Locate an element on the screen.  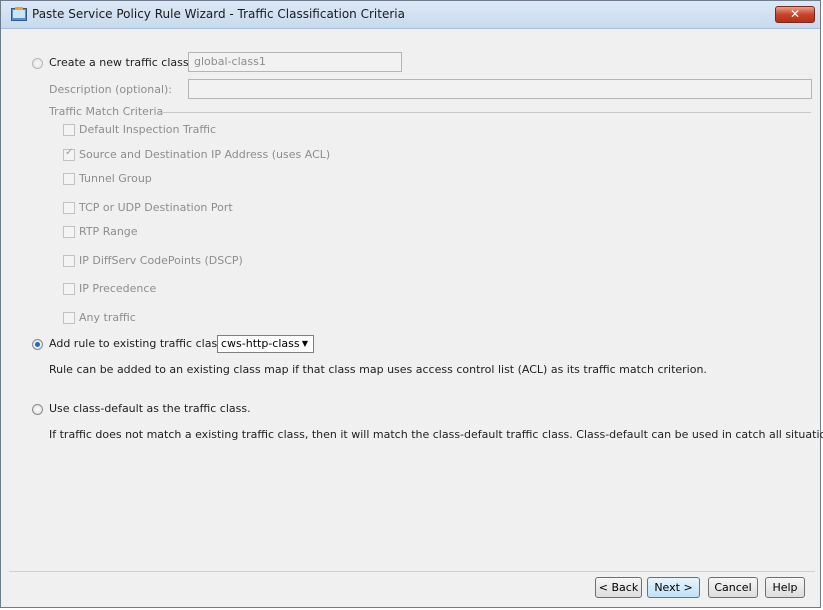
rtp-range-label: RTP Range is located at coordinates (108, 231).